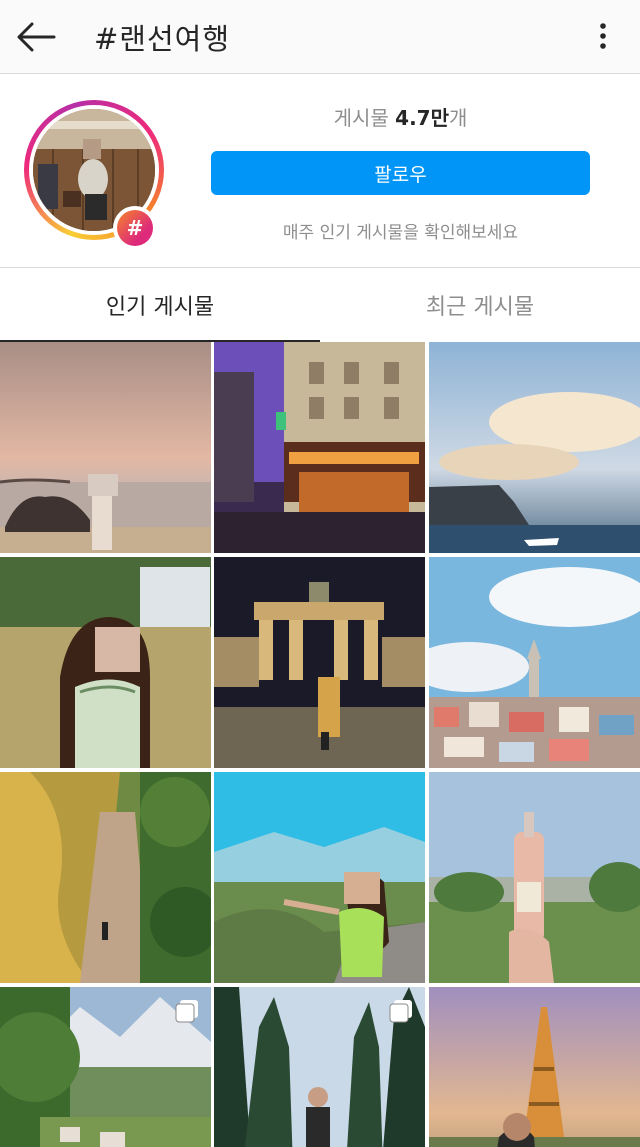 Image resolution: width=640 pixels, height=1147 pixels. Describe the element at coordinates (320, 37) in the screenshot. I see `top-app-bar: #랜선여행` at that location.